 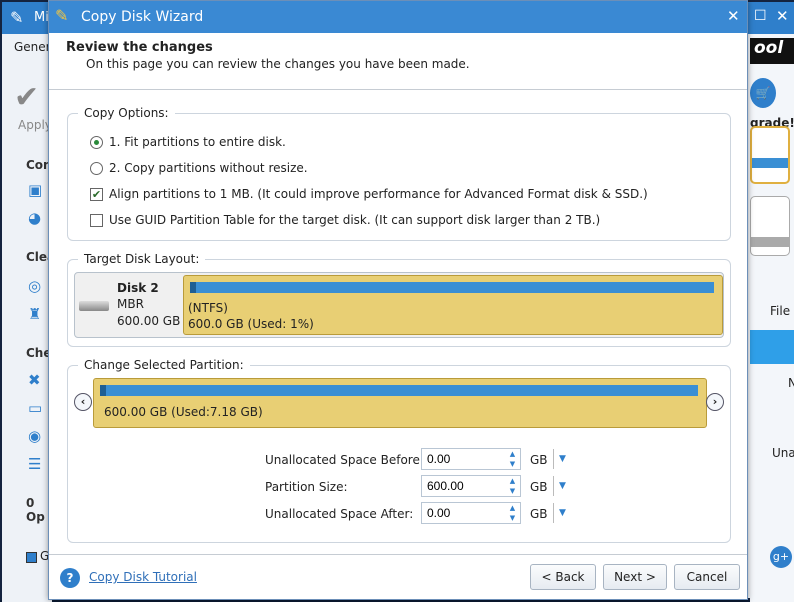 I want to click on wizard-icon: ✎, so click(x=62, y=15).